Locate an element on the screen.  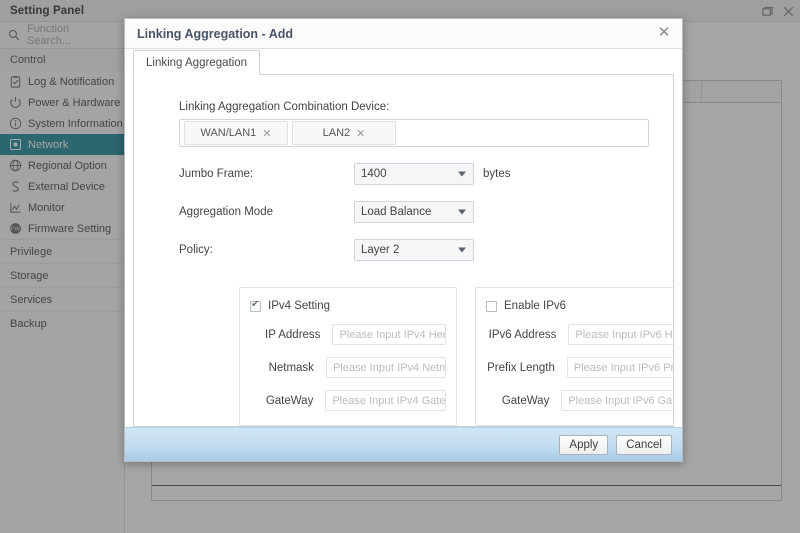
dialog-tabstrip: Linking Aggregation is located at coordinates (403, 62).